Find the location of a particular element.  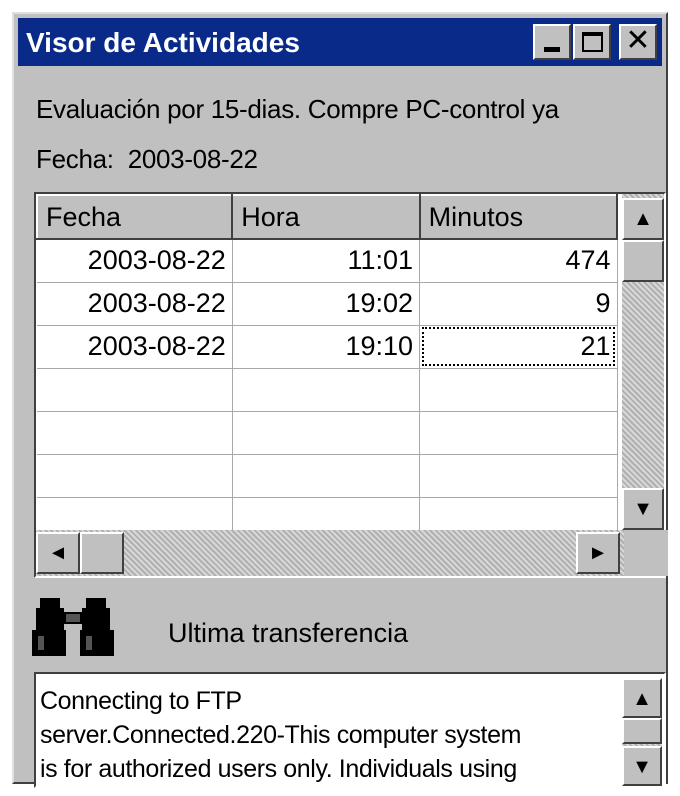

maximize-button is located at coordinates (592, 42).